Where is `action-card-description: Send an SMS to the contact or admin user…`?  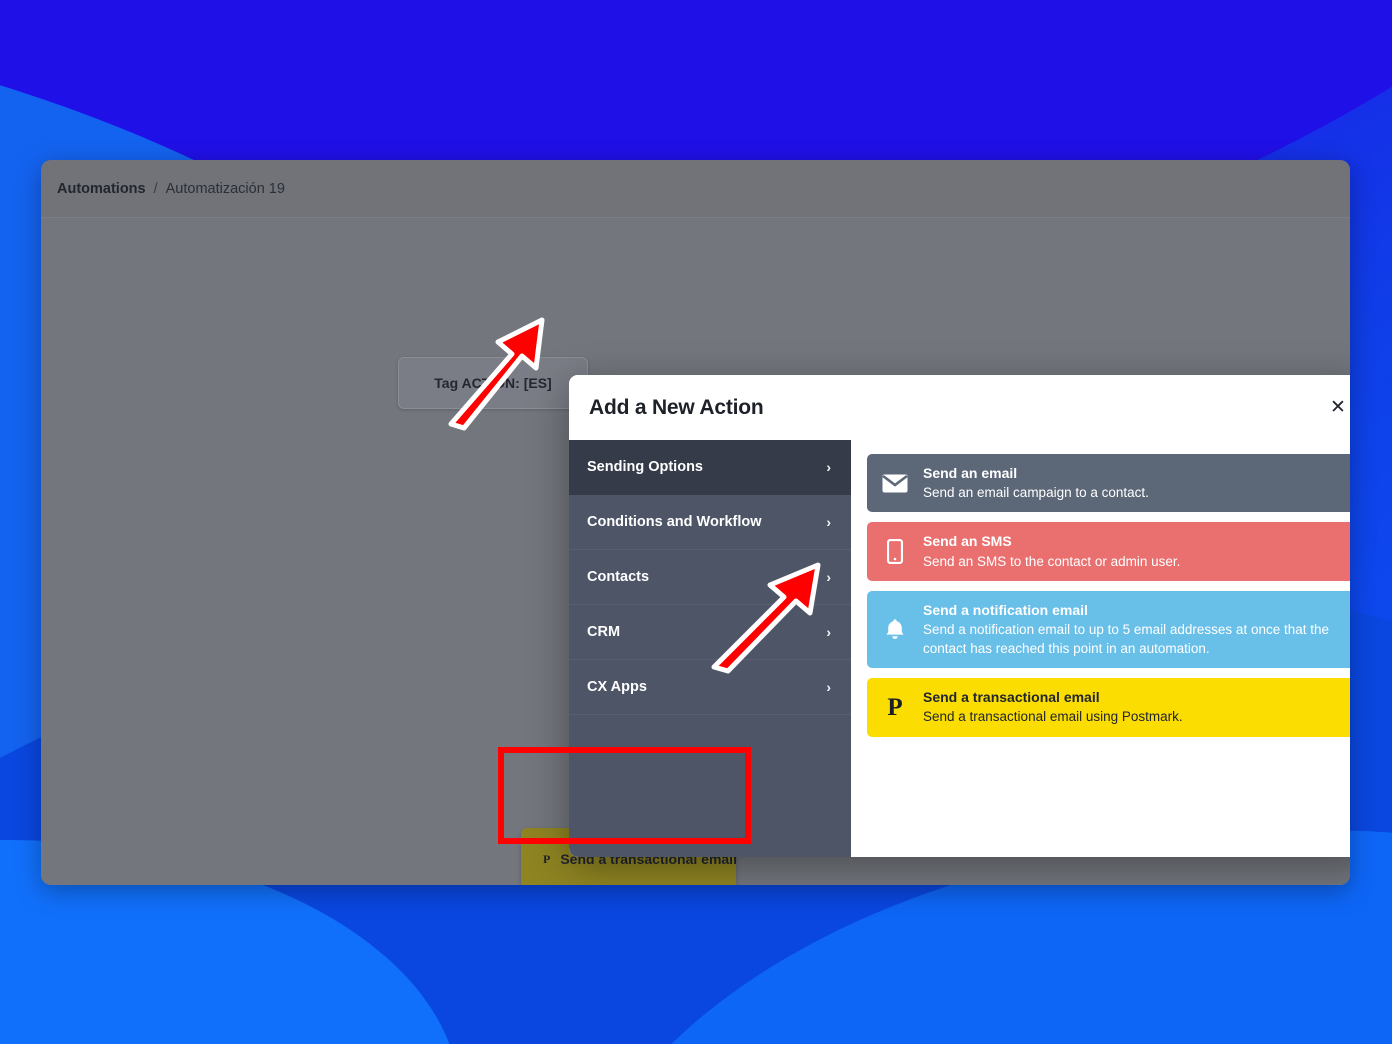
action-card-description: Send an SMS to the contact or admin user… is located at coordinates (1052, 561).